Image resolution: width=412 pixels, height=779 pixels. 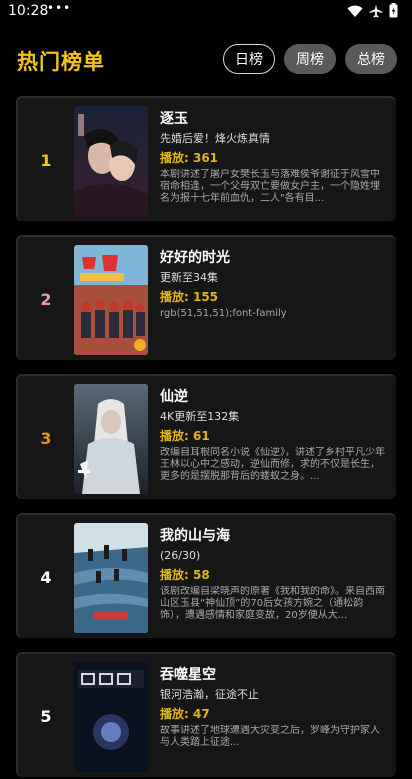 What do you see at coordinates (185, 714) in the screenshot?
I see `play-count: 播放: 47` at bounding box center [185, 714].